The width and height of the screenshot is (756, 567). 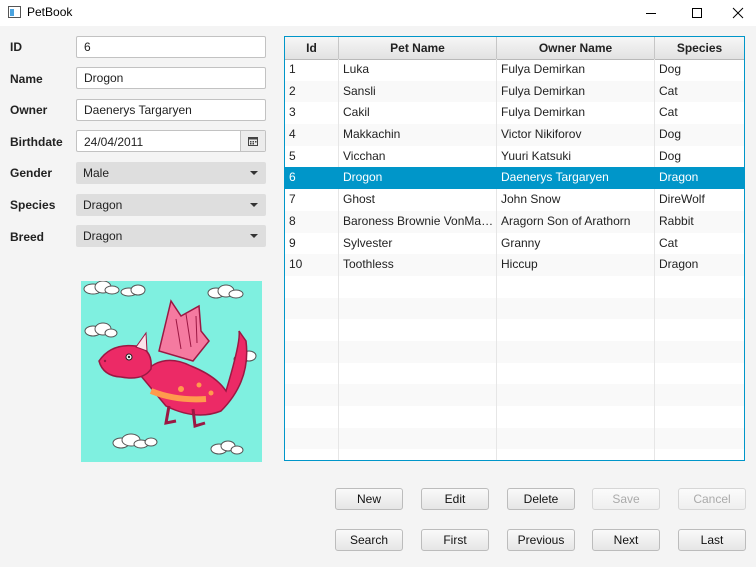 What do you see at coordinates (514, 156) in the screenshot?
I see `table-row: 5 Vicchan Yuuri Katsuki Dog` at bounding box center [514, 156].